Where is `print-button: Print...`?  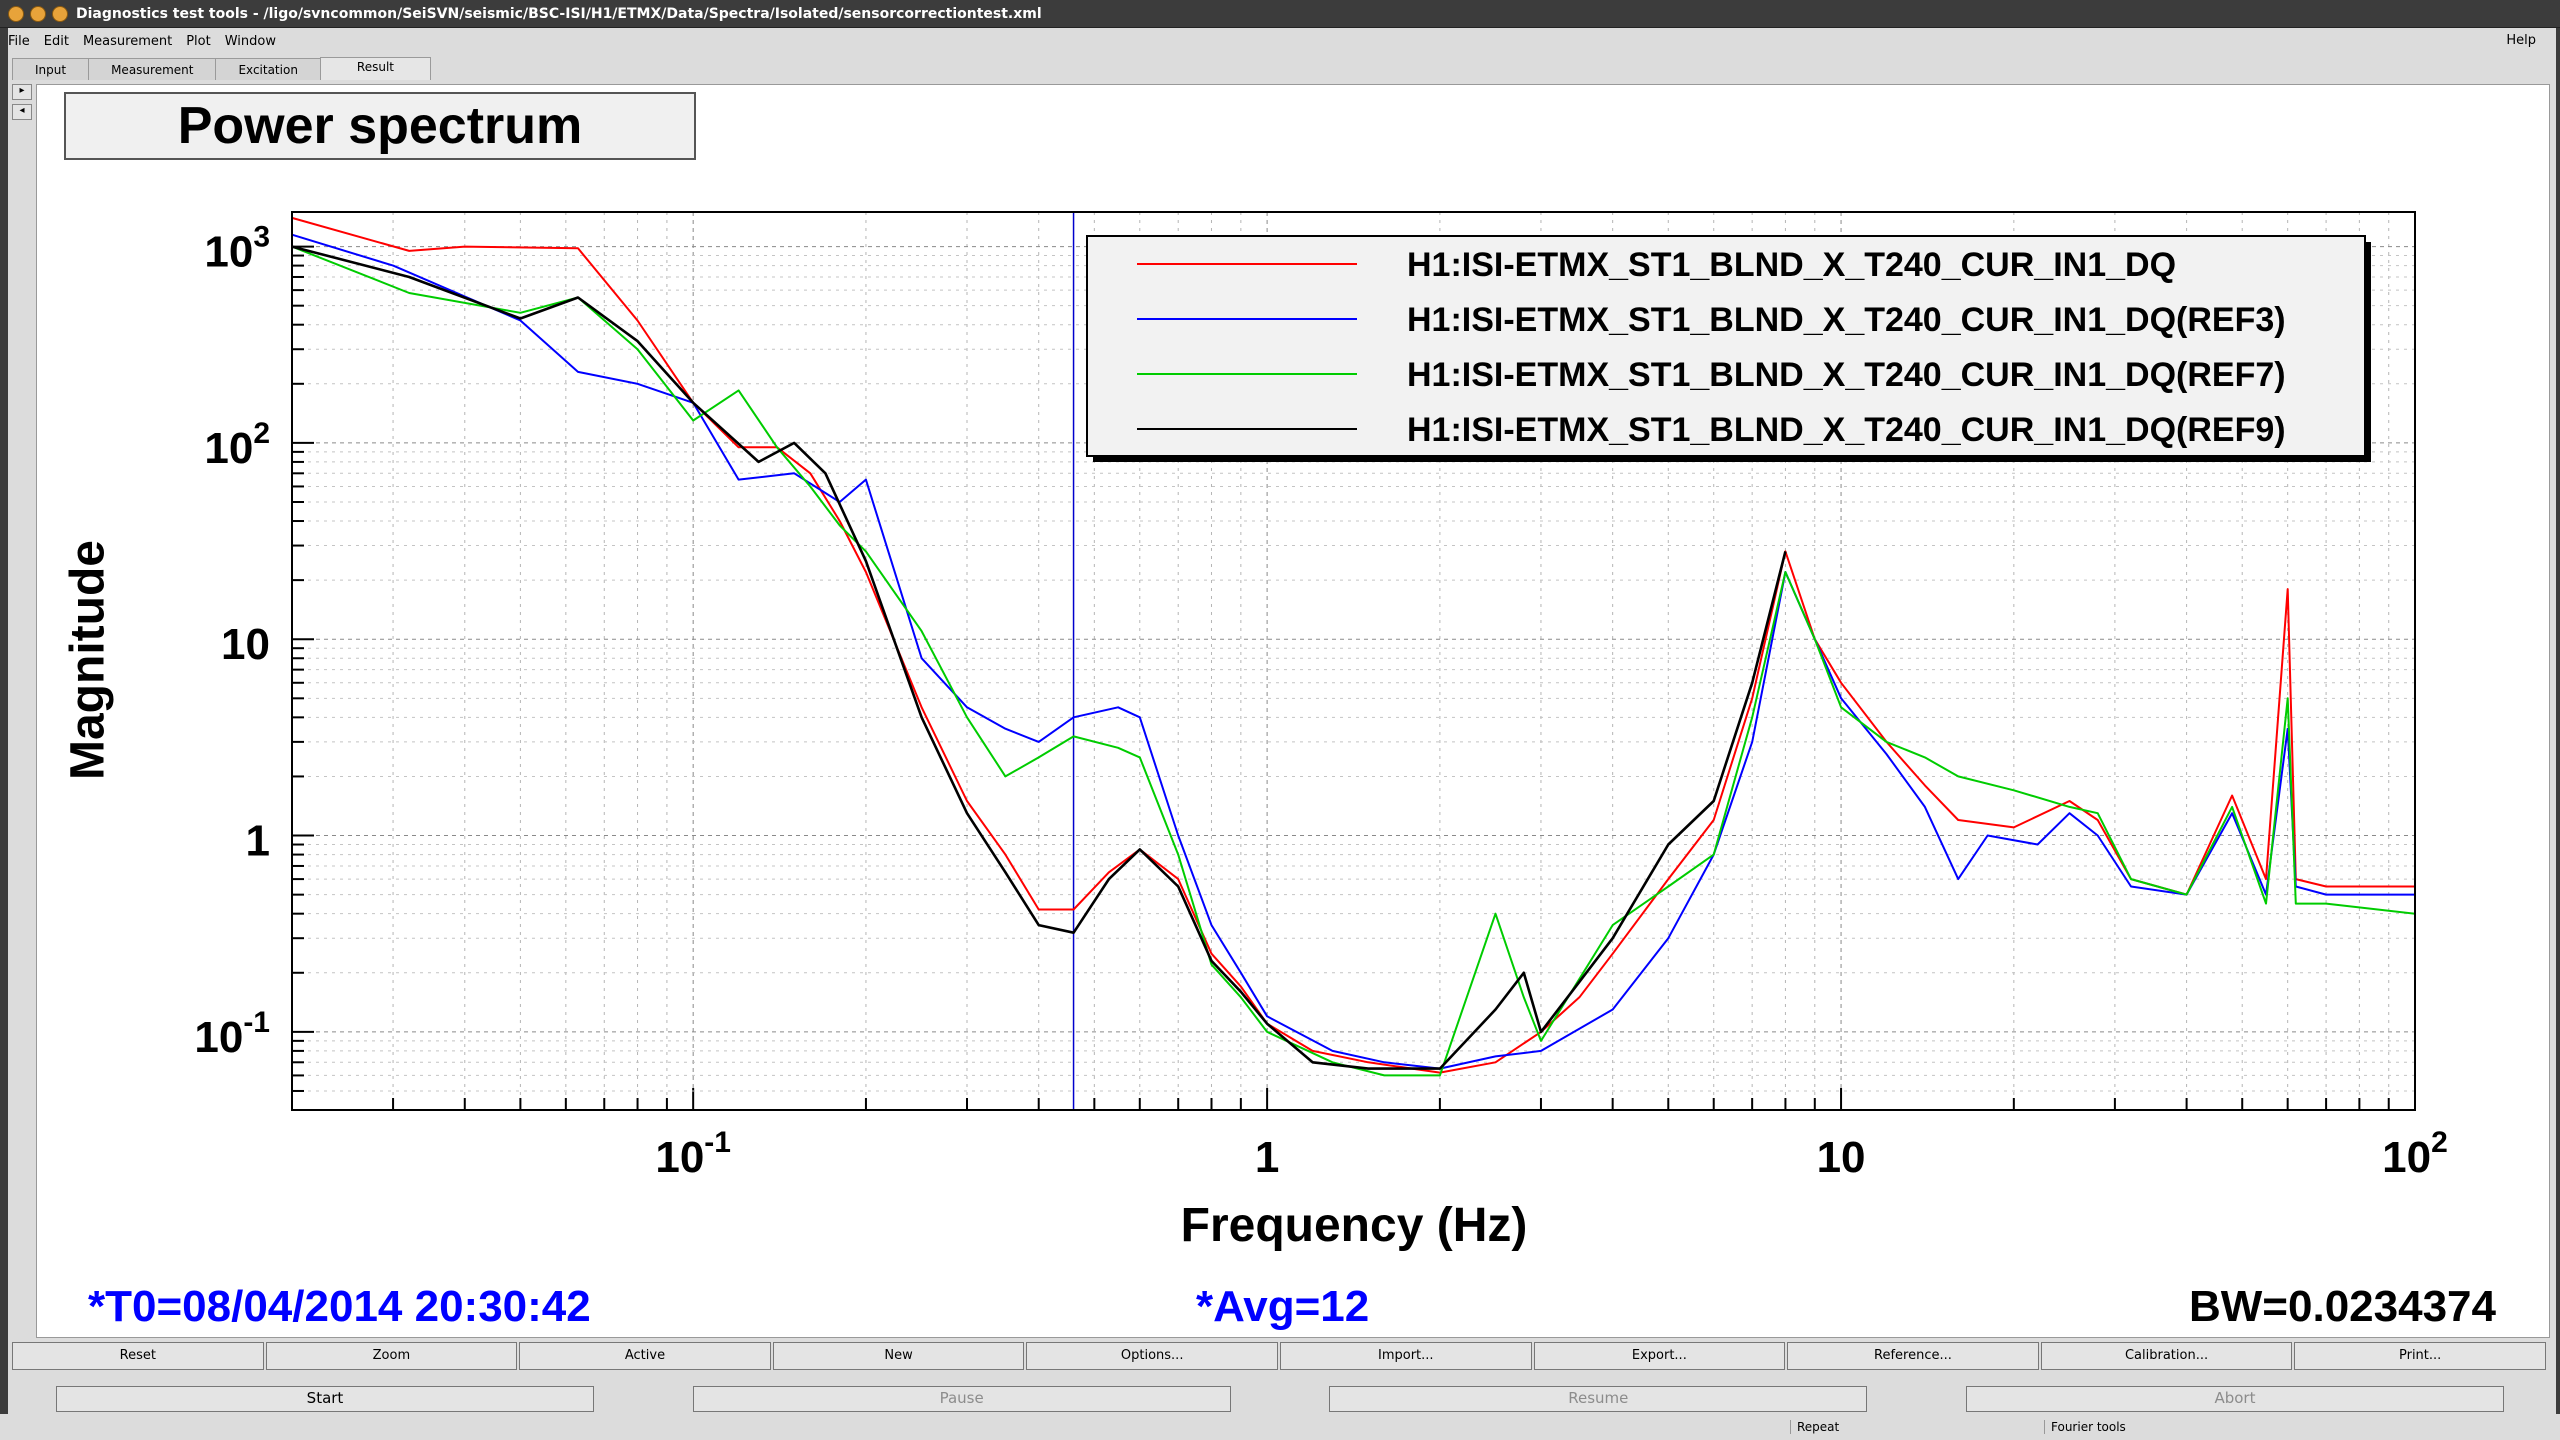
print-button: Print... is located at coordinates (2420, 1356).